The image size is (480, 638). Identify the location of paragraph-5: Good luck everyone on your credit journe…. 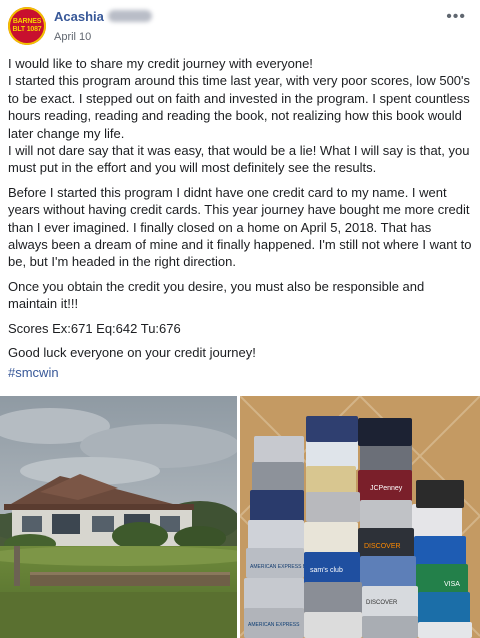
(132, 353).